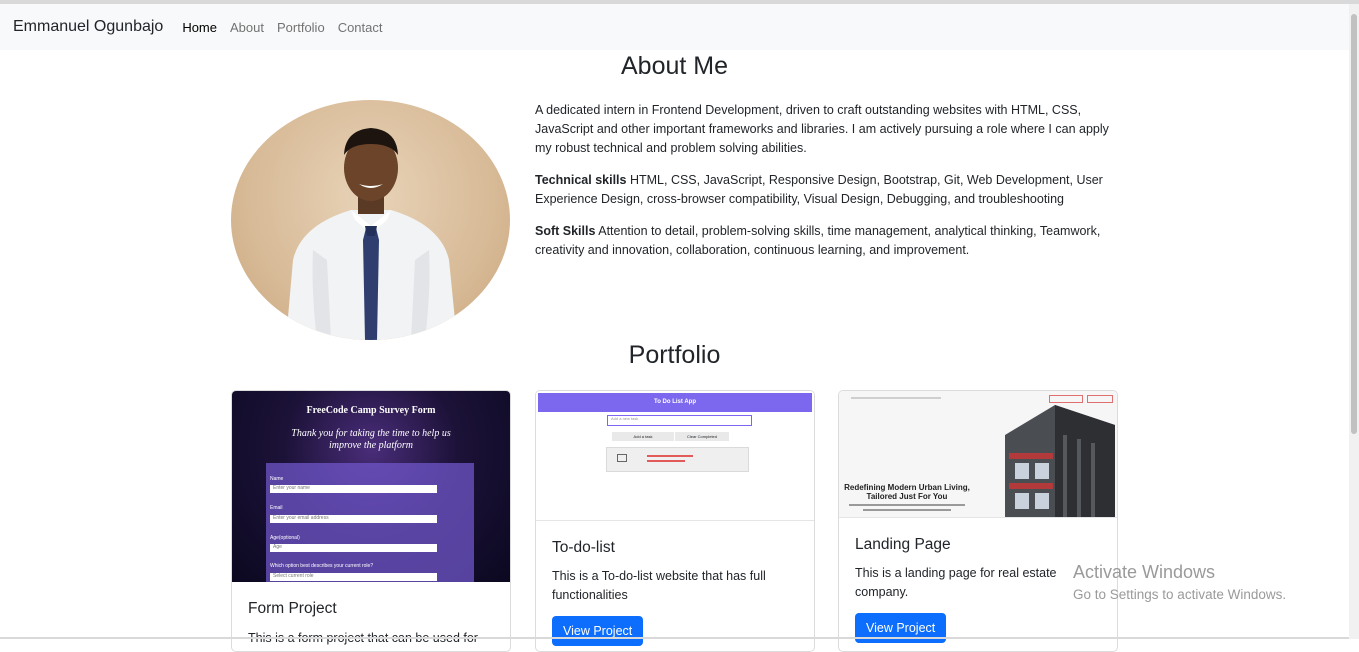 The width and height of the screenshot is (1359, 652). I want to click on watermark-line-2: Go to Settings to activate Windows., so click(1180, 594).